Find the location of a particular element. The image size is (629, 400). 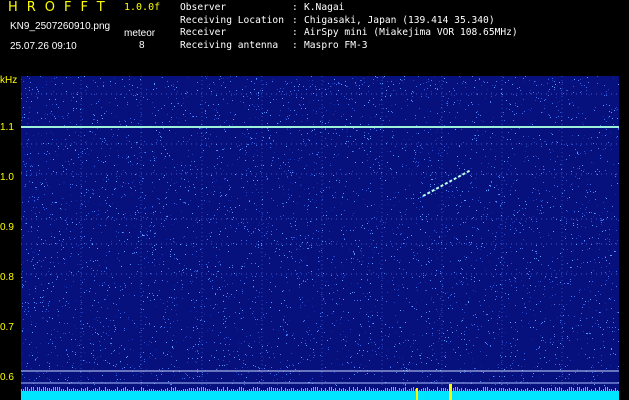

mode-label: meteor is located at coordinates (140, 33).